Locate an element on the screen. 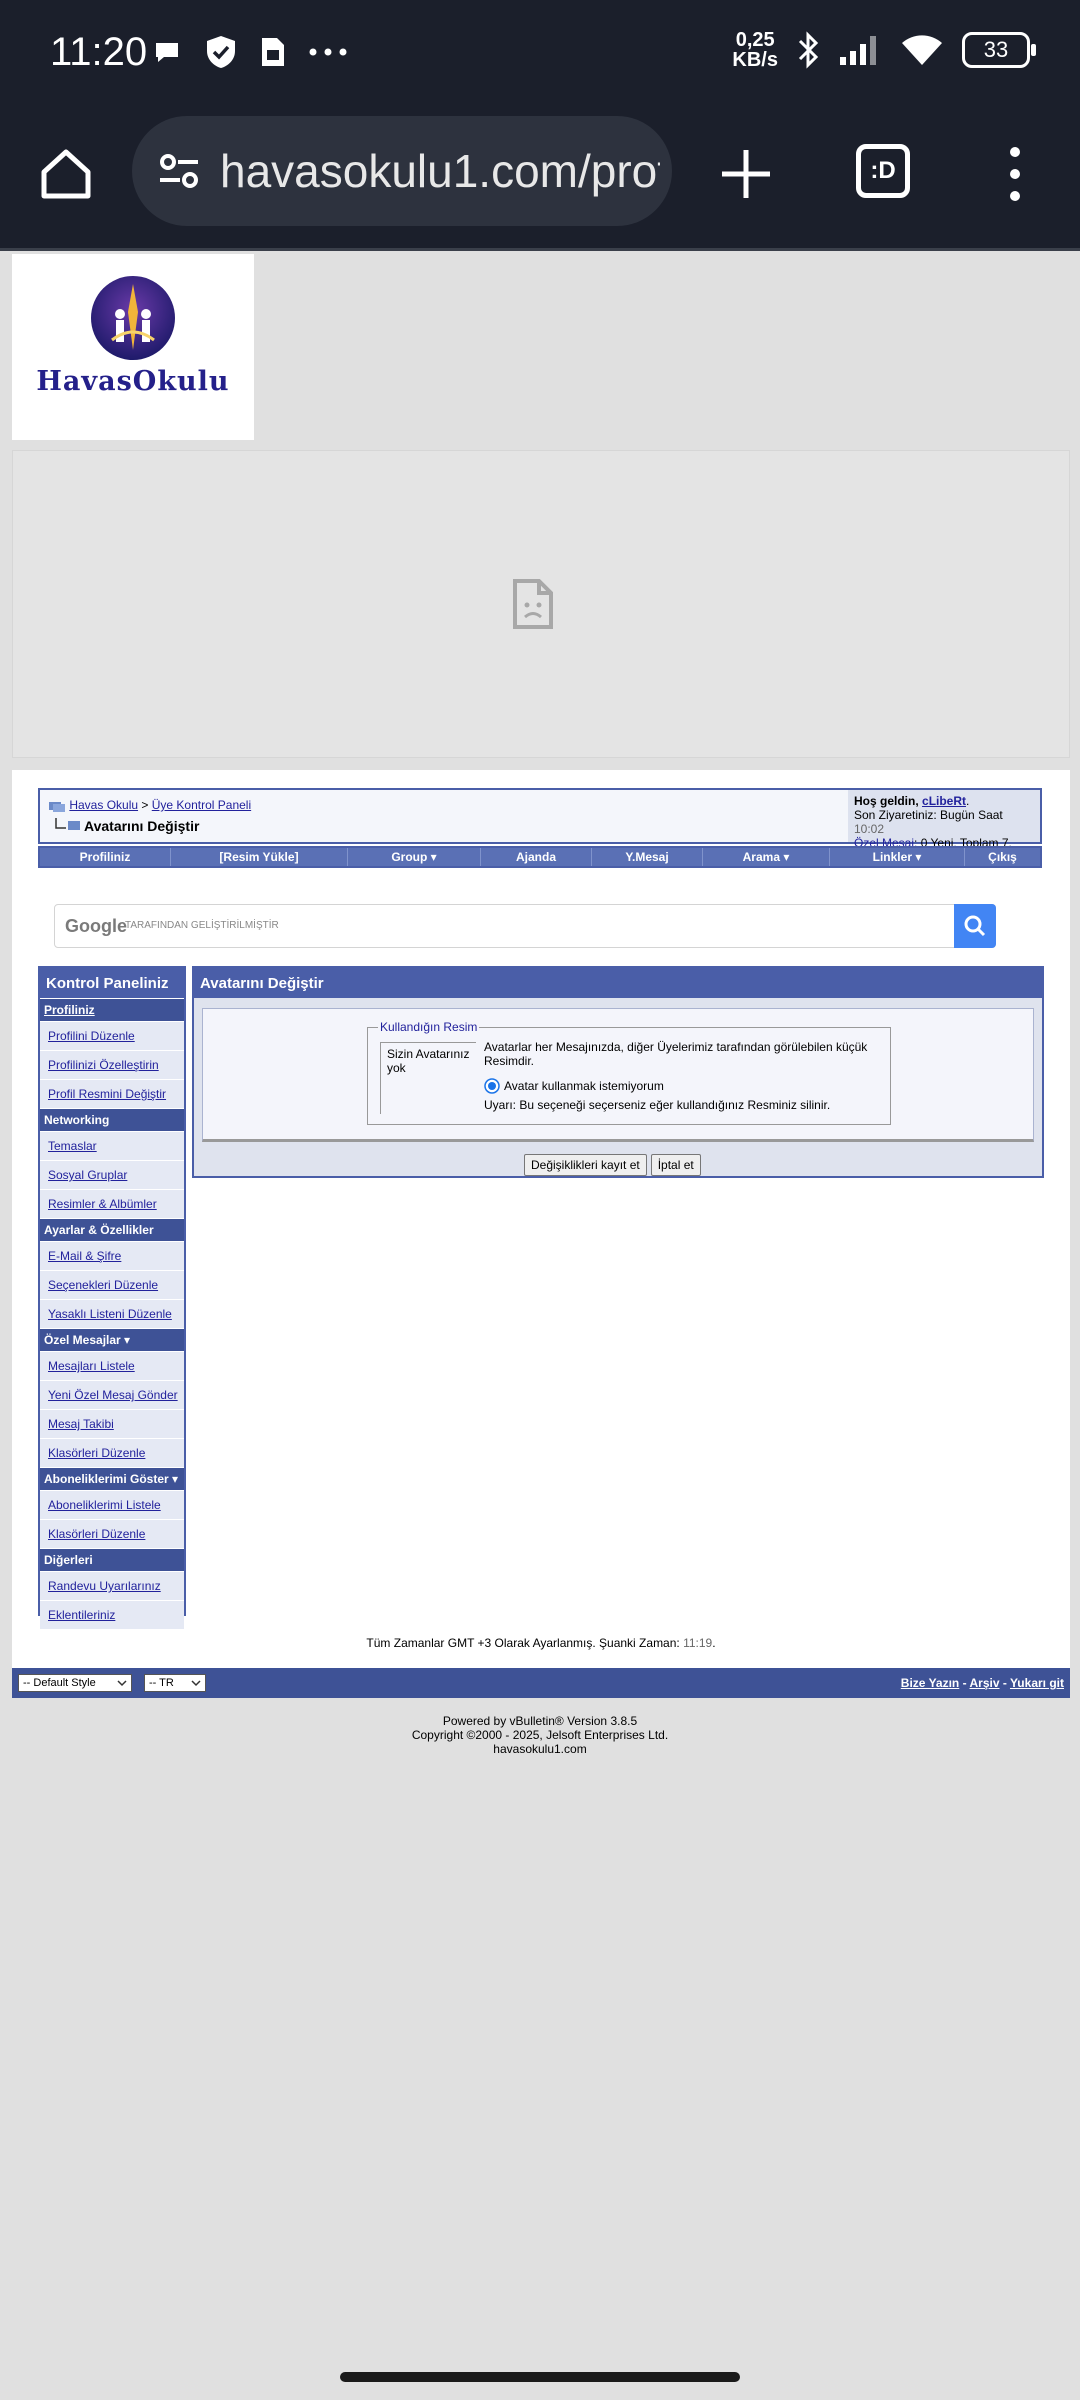 The image size is (1080, 2400). sidebar-item: Randevu Uyarılarınız is located at coordinates (112, 1585).